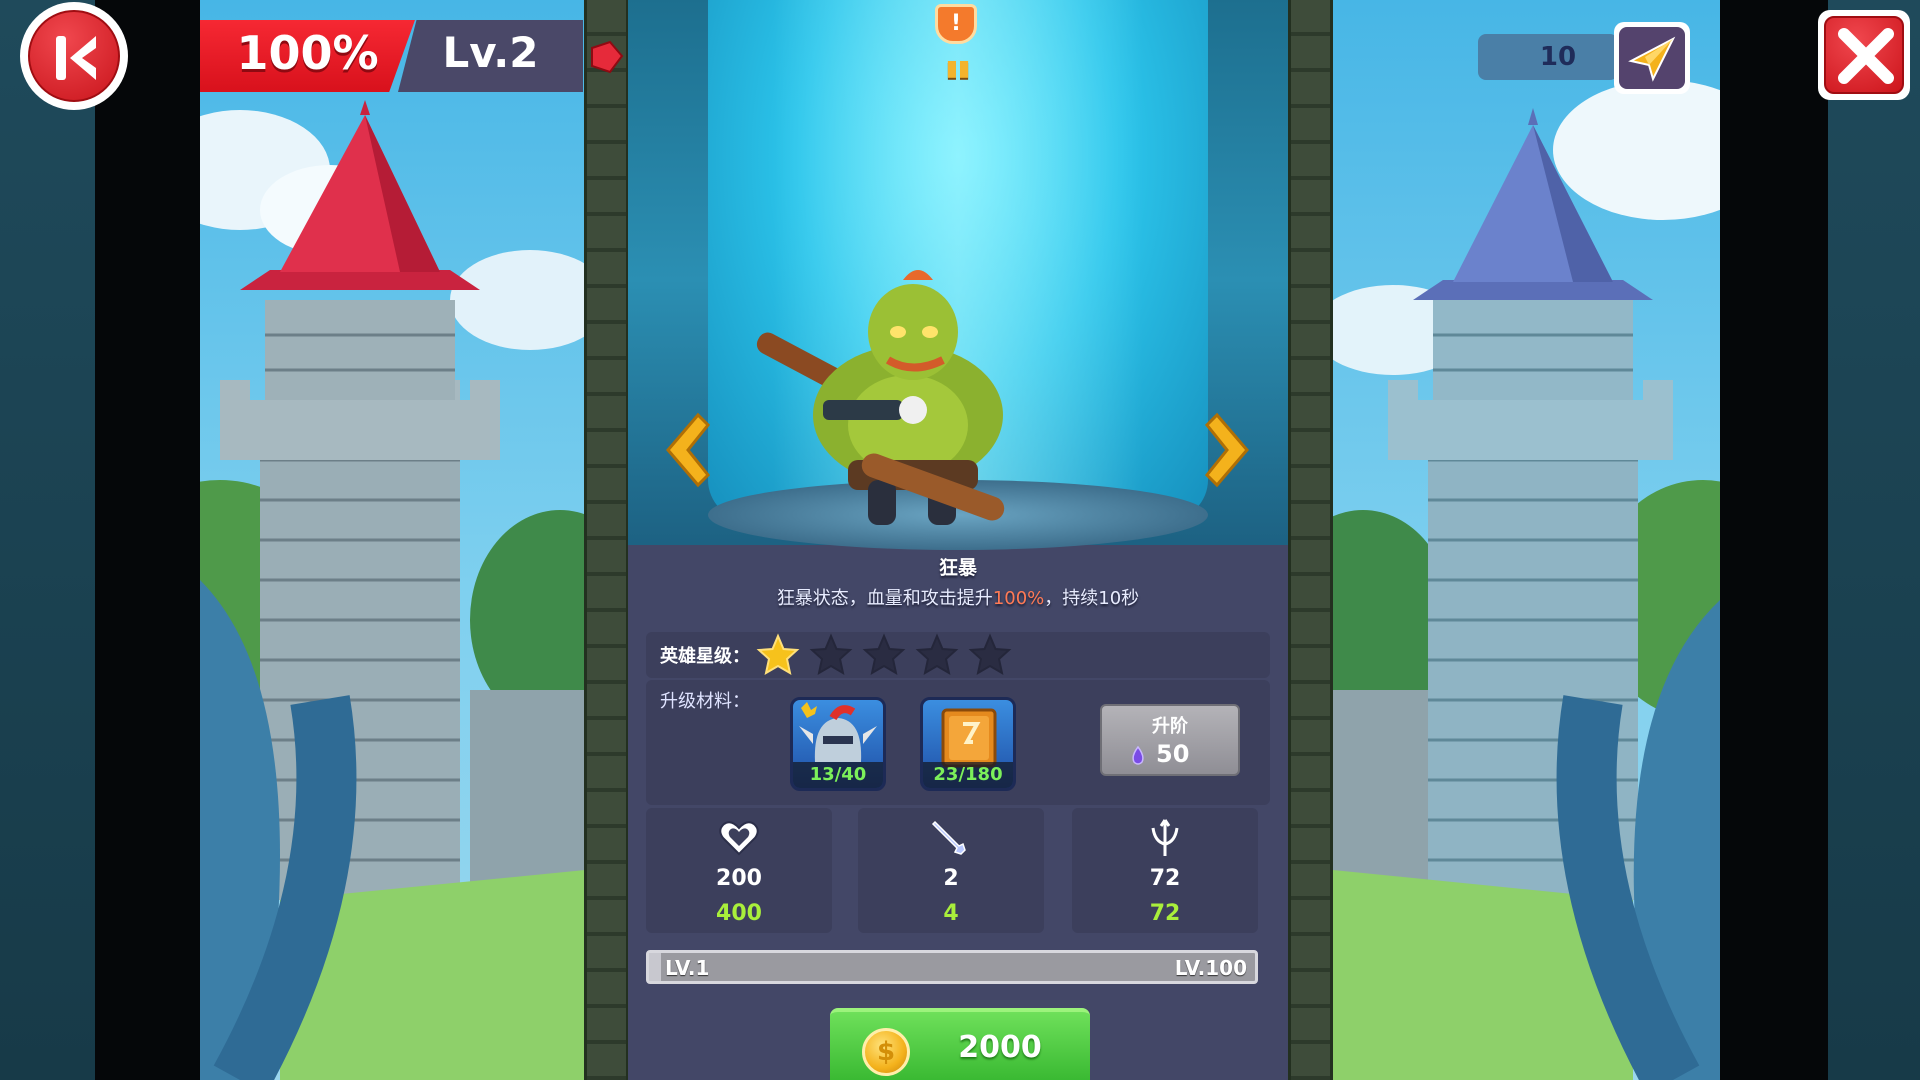  What do you see at coordinates (952, 967) in the screenshot?
I see `level-progress-bar: LV.1 LV.100` at bounding box center [952, 967].